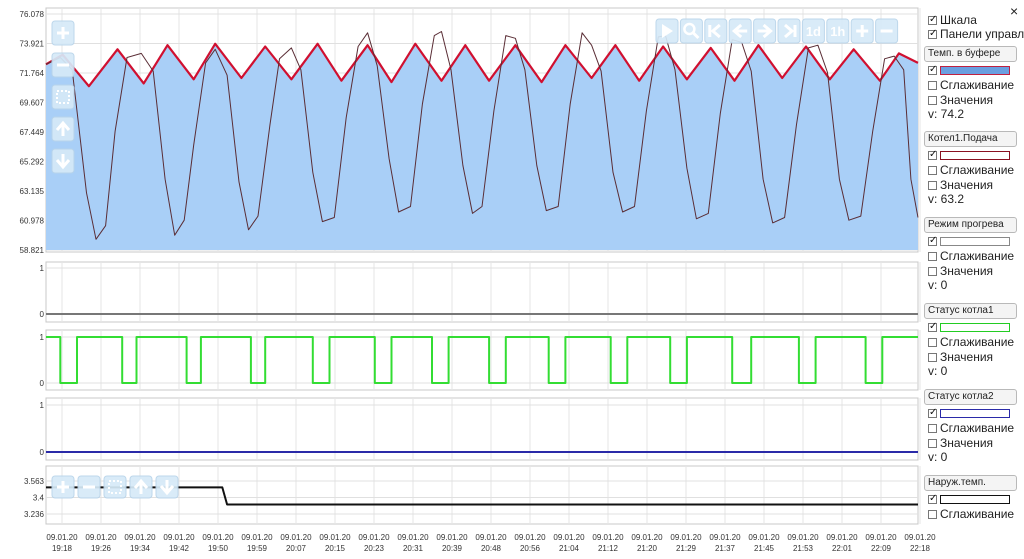 This screenshot has height=559, width=1024. What do you see at coordinates (167, 487) in the screenshot?
I see `outdoor-down-button` at bounding box center [167, 487].